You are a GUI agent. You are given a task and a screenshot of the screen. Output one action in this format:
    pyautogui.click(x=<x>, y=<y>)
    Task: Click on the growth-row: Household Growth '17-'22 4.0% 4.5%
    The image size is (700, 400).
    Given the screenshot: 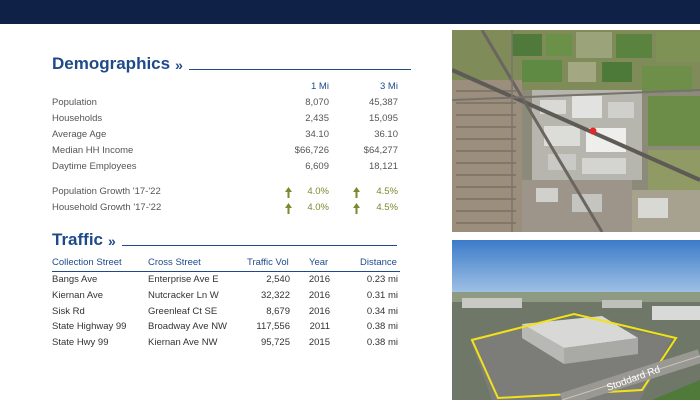 What is the action you would take?
    pyautogui.click(x=226, y=210)
    